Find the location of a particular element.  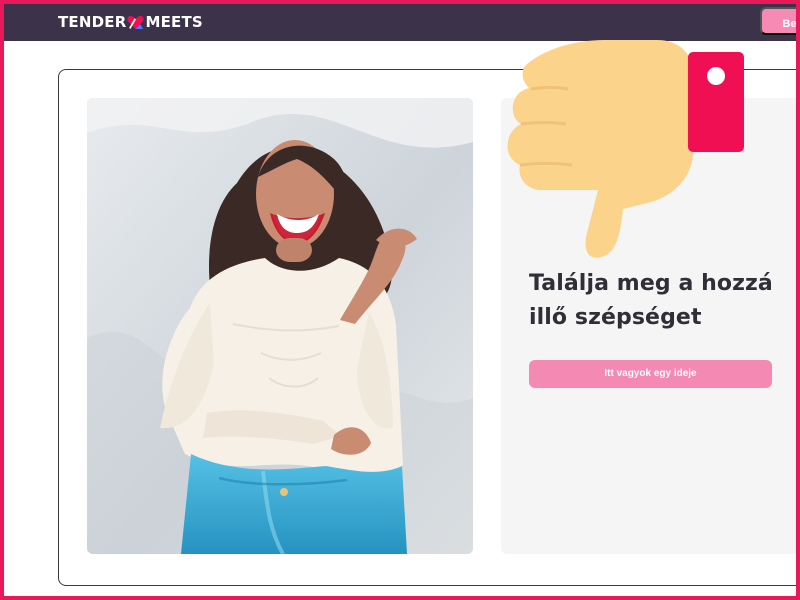

tendermeets-logo: TENDER MEETS is located at coordinates (130, 22).